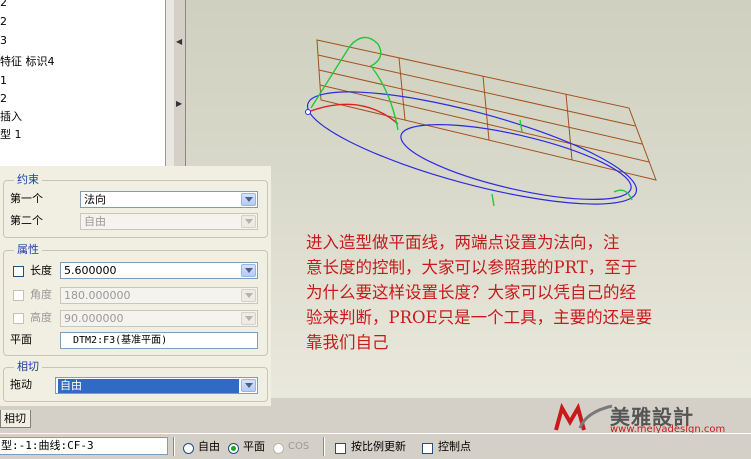  I want to click on panel-sash: ◀ ▶, so click(180, 83).